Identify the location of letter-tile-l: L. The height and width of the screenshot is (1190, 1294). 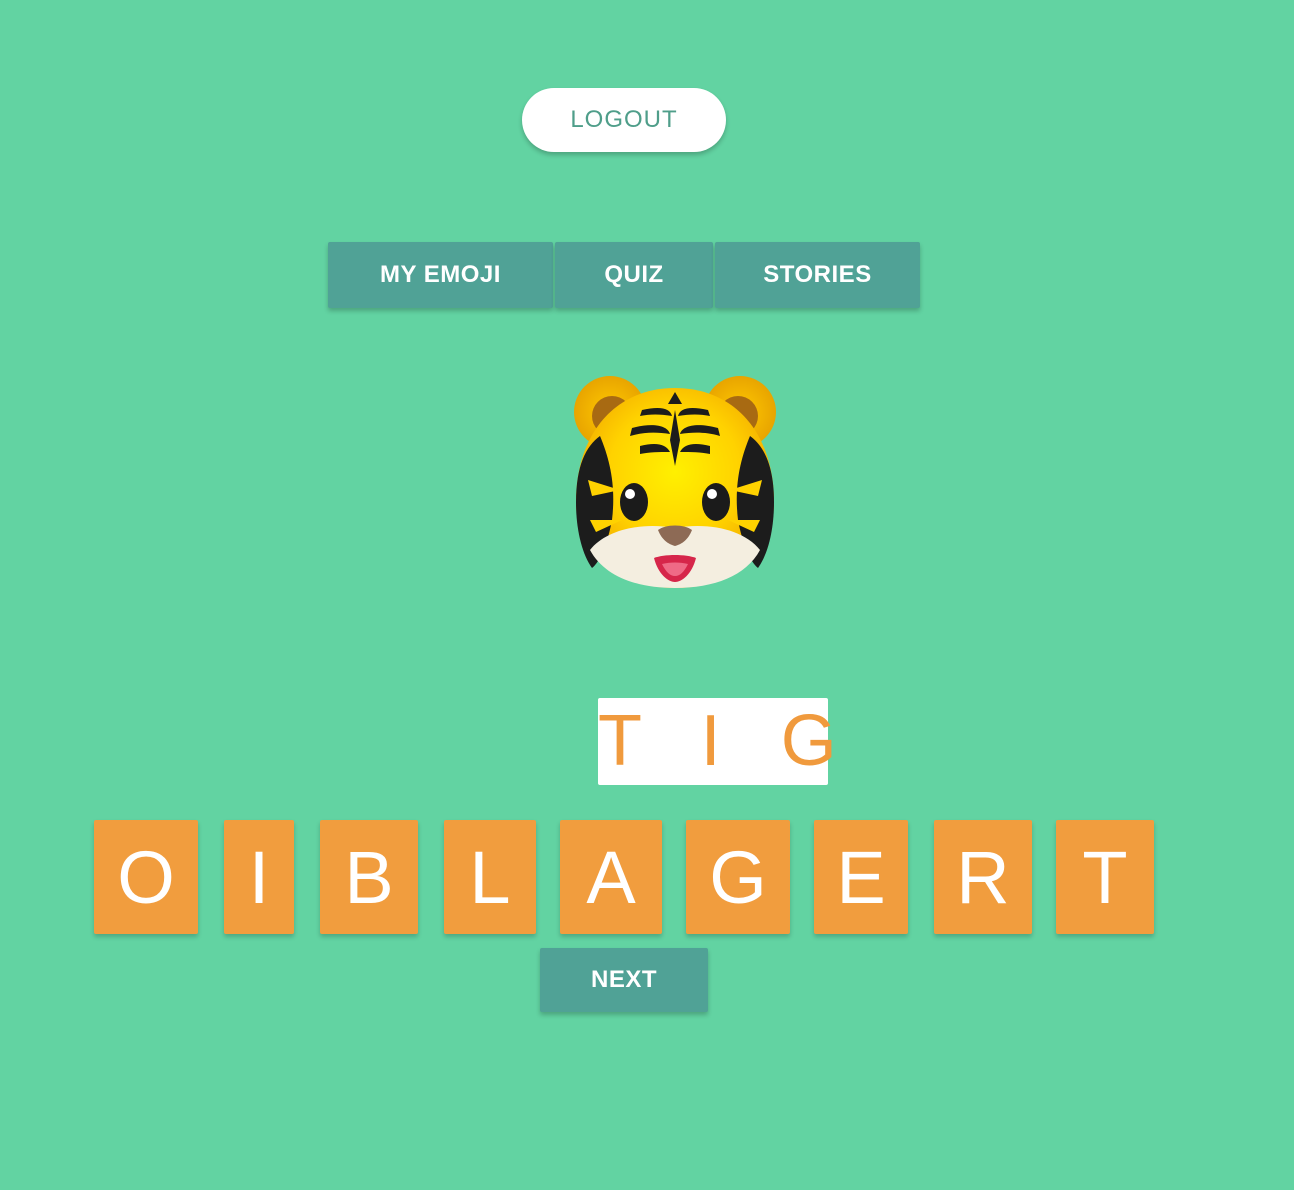
(490, 877).